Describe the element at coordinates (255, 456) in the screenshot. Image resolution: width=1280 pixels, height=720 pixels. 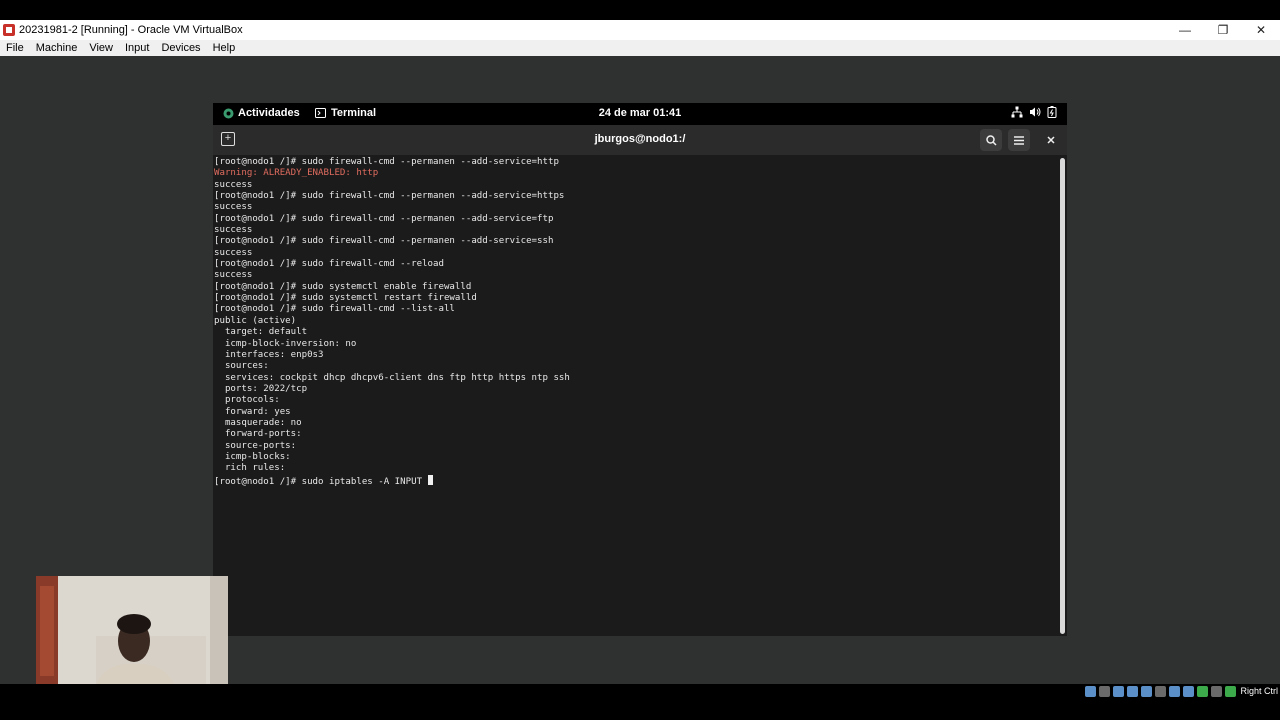
I see `terminal-line: icmp-blocks:` at that location.